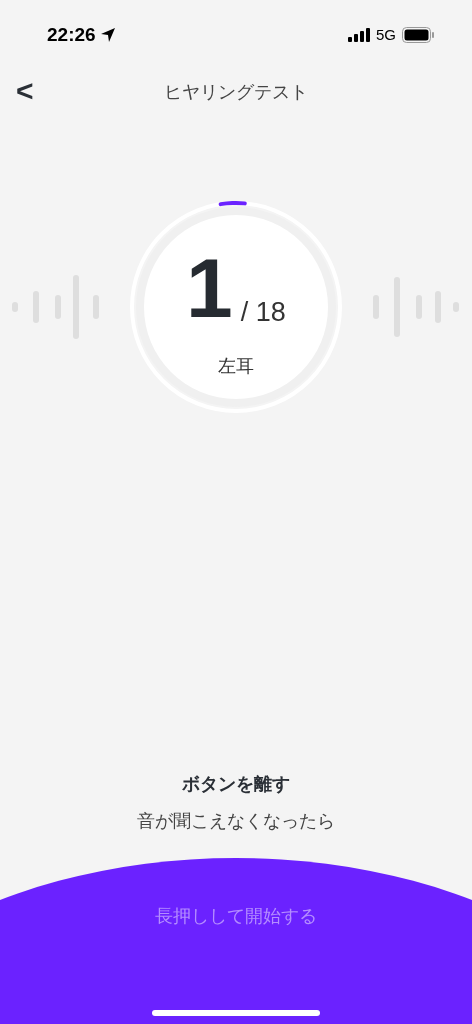  What do you see at coordinates (236, 821) in the screenshot?
I see `instruction-subtitle: 音が聞こえなくなったら` at bounding box center [236, 821].